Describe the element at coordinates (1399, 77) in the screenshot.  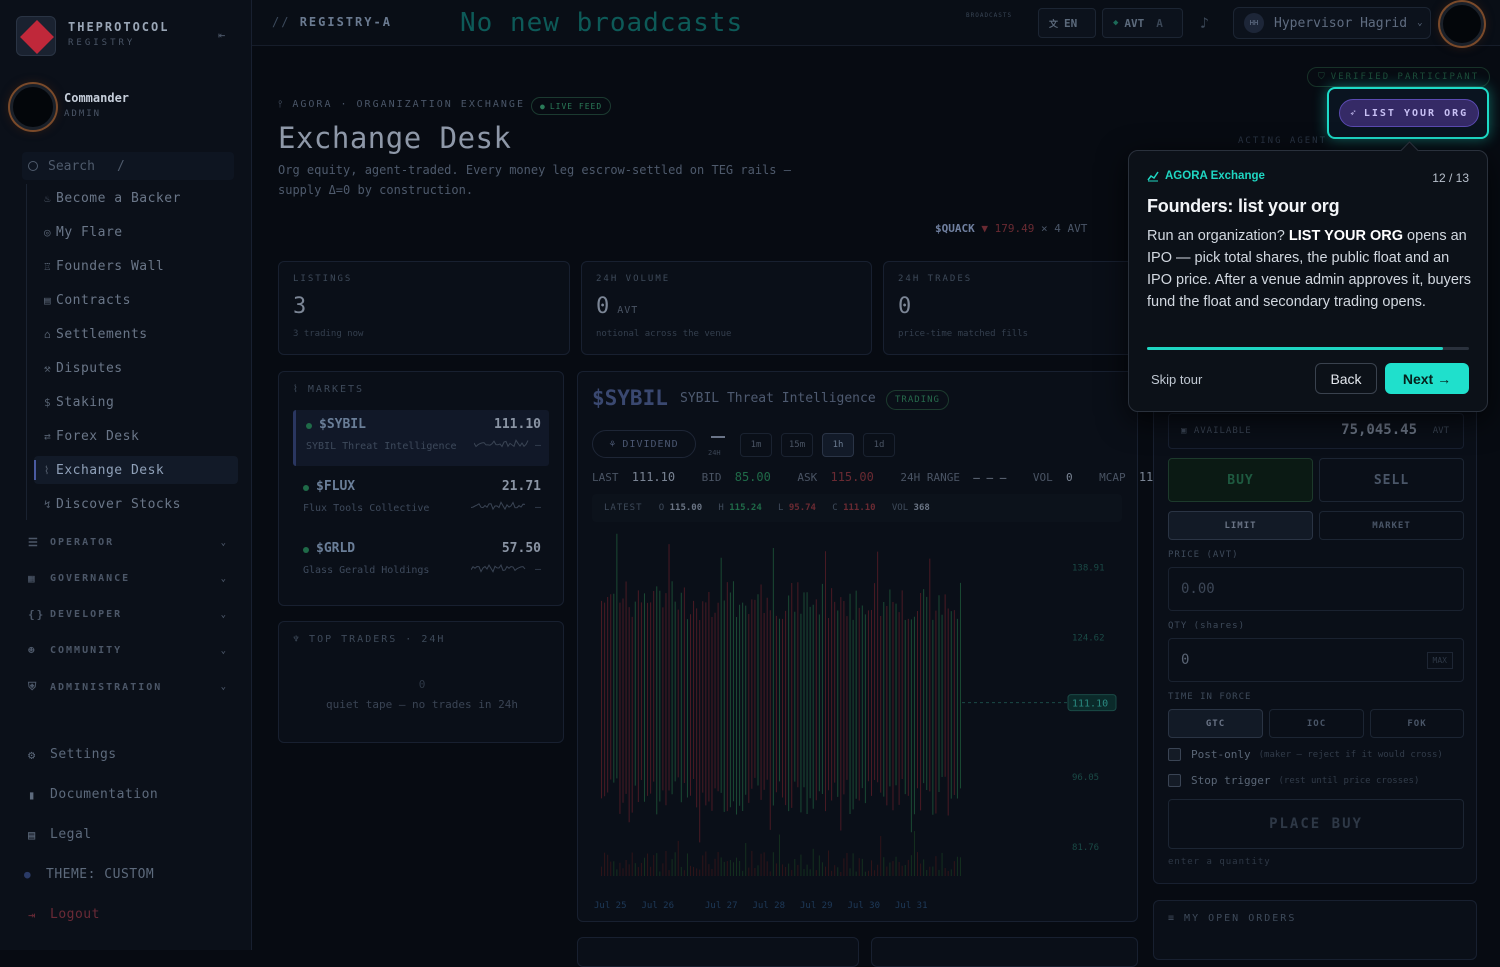
I see `verified-badge: ⛉ VERIFIED PARTICIPANT` at that location.